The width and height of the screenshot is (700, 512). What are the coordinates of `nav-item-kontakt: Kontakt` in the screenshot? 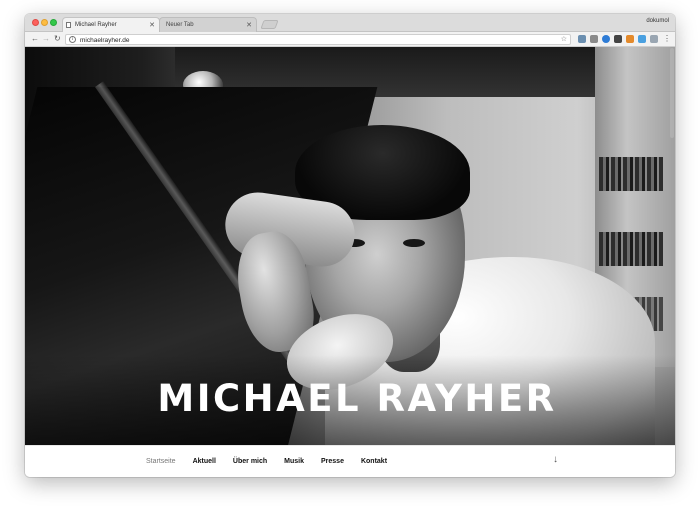 It's located at (374, 462).